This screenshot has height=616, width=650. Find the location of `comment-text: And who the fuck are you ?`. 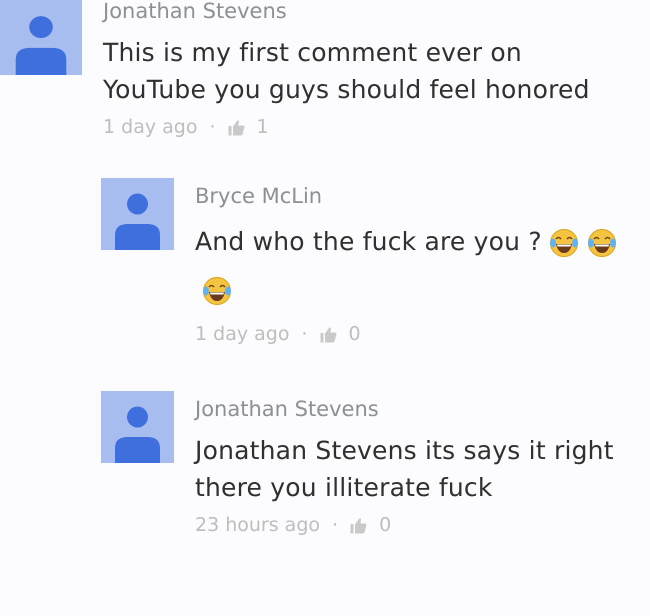

comment-text: And who the fuck are you ? is located at coordinates (368, 241).